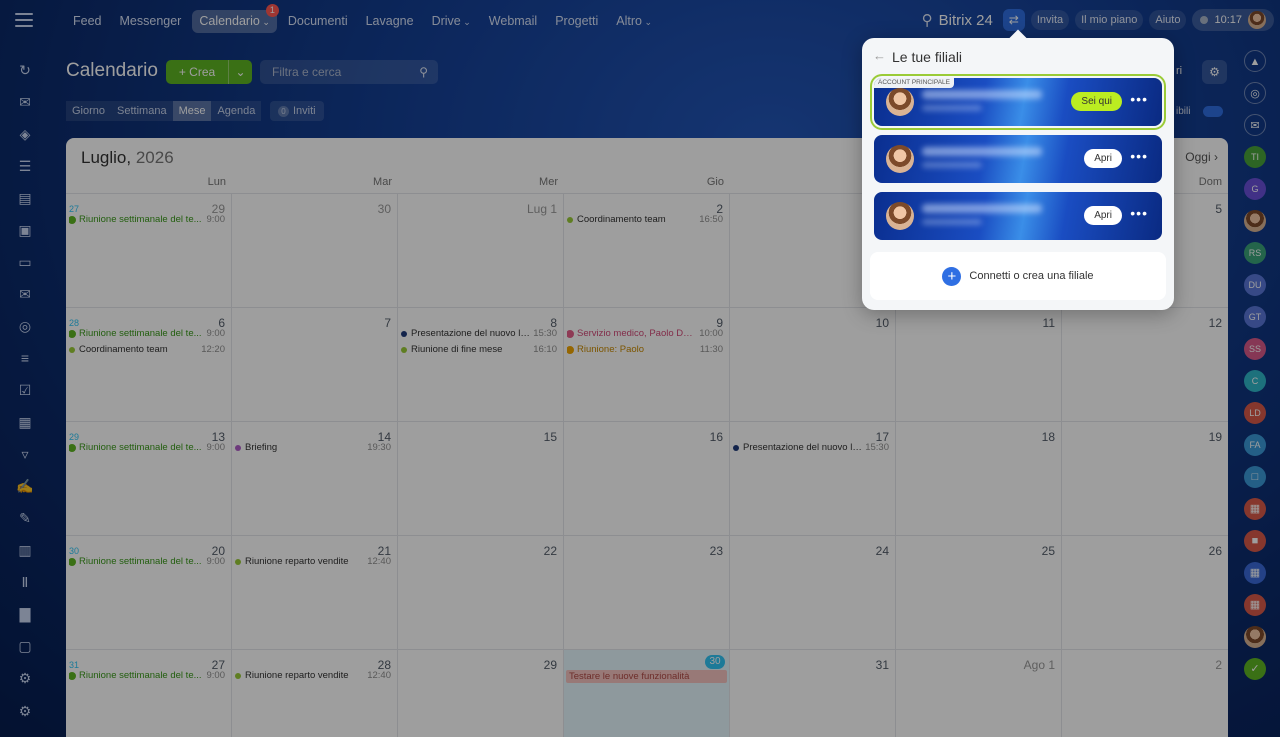 This screenshot has height=737, width=1280. What do you see at coordinates (1018, 102) in the screenshot?
I see `branch-card-main: ACCOUNT PRINCIPALE Sei qui •••` at bounding box center [1018, 102].